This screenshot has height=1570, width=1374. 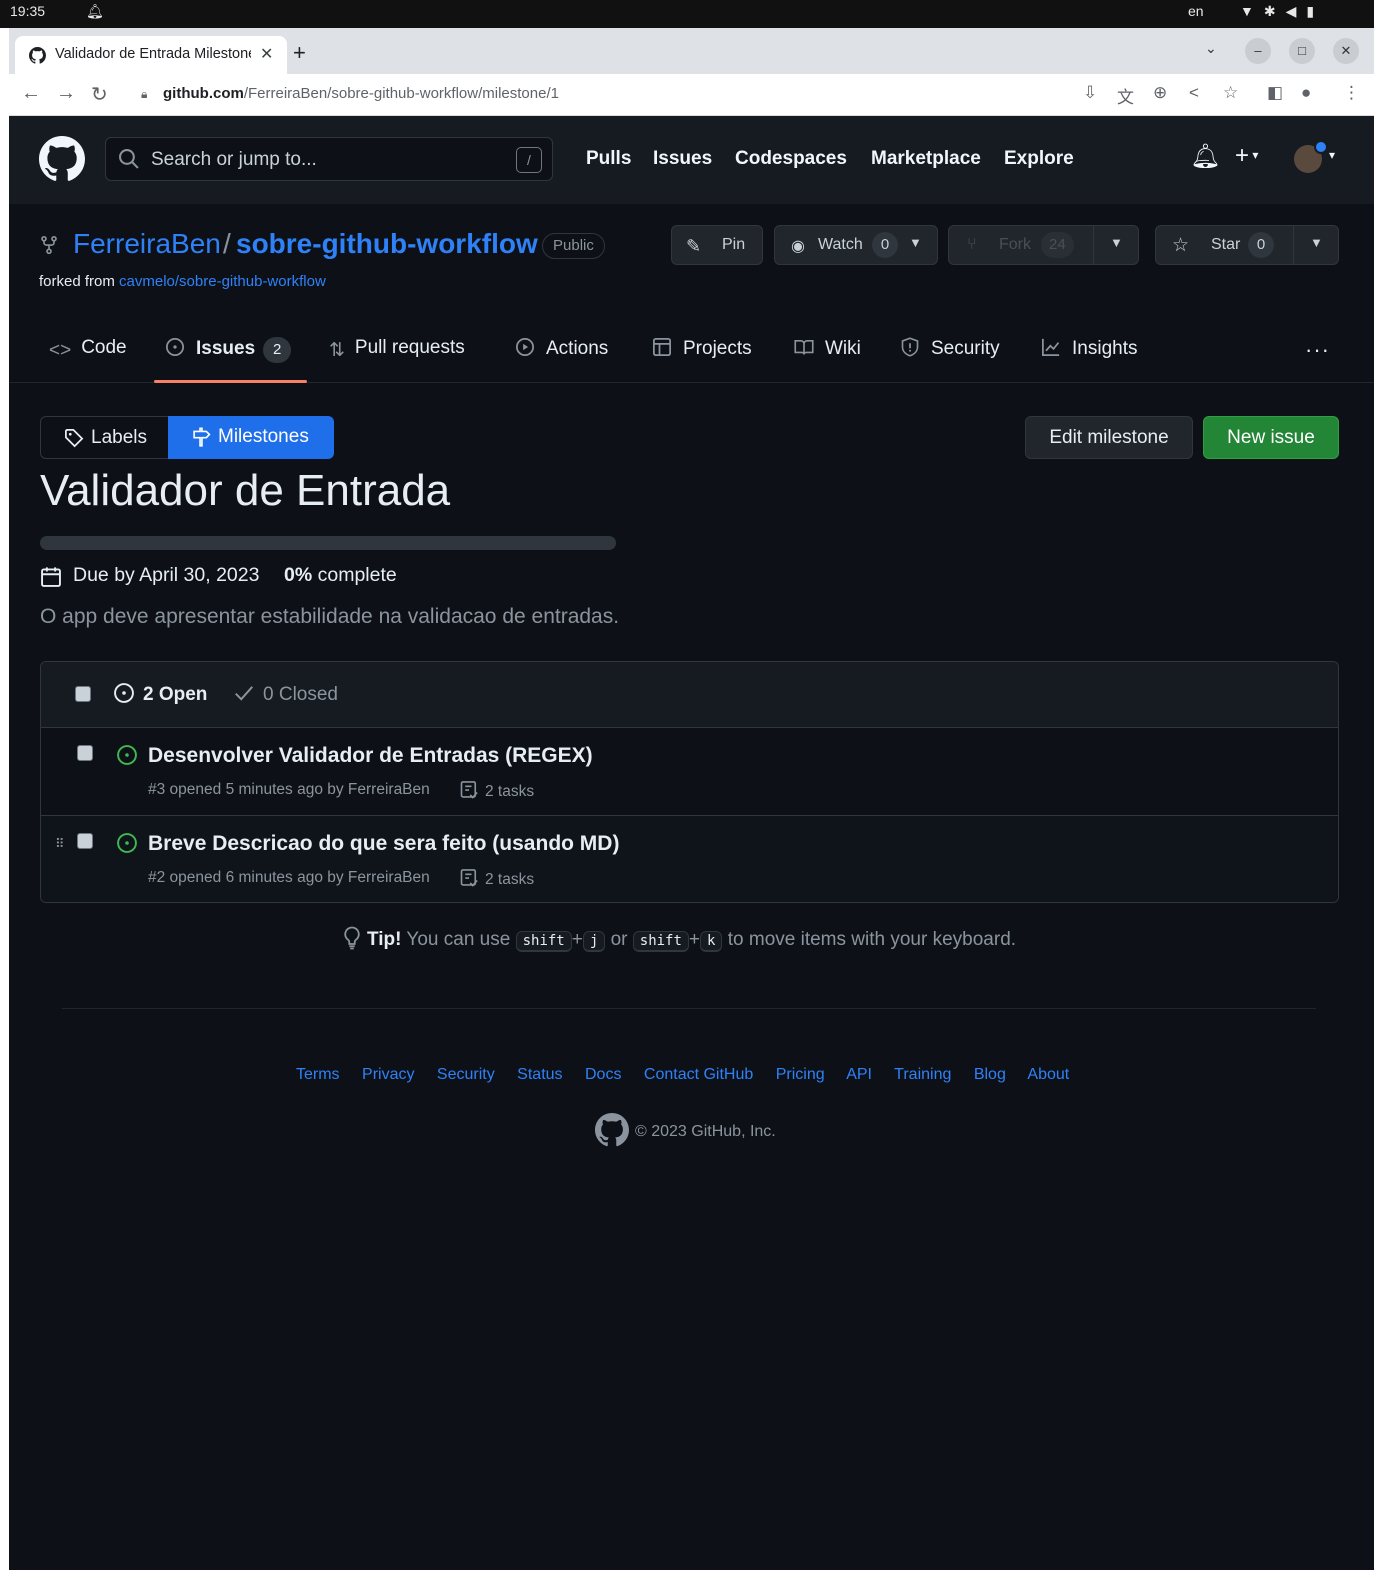 I want to click on tab-projects: Projects, so click(x=701, y=348).